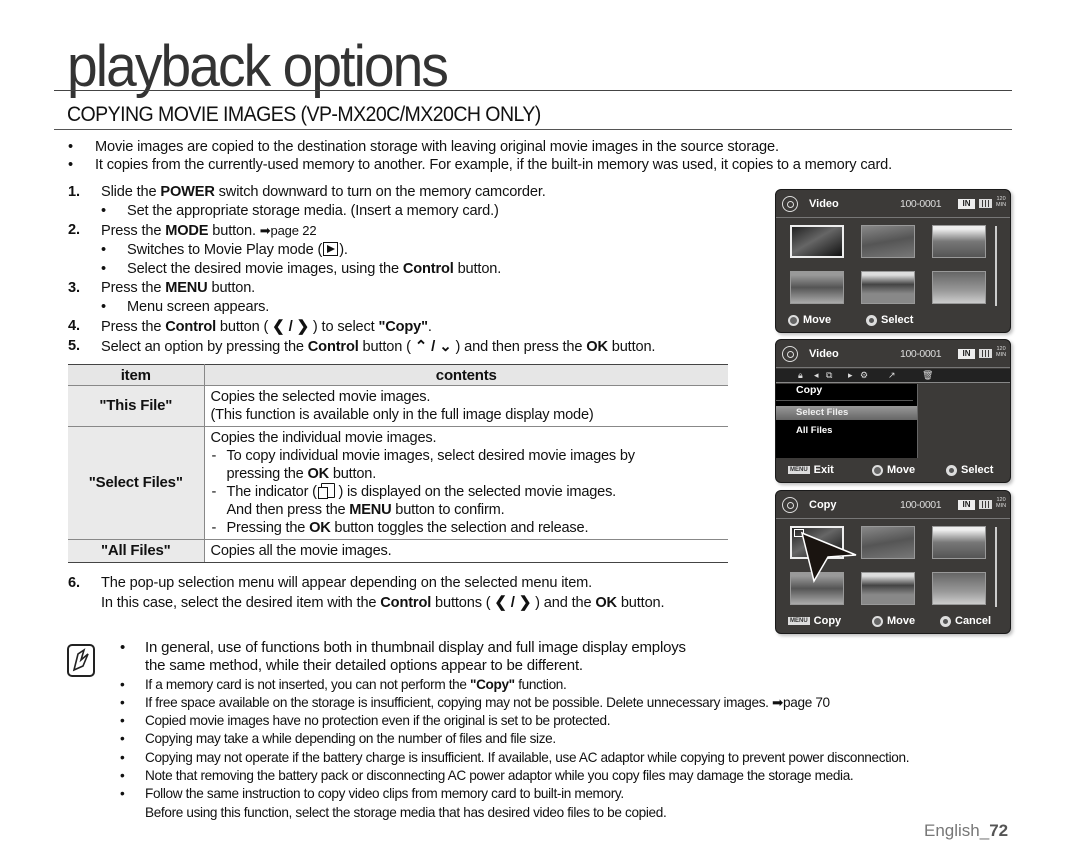  Describe the element at coordinates (966, 830) in the screenshot. I see `page-footer: English_72` at that location.